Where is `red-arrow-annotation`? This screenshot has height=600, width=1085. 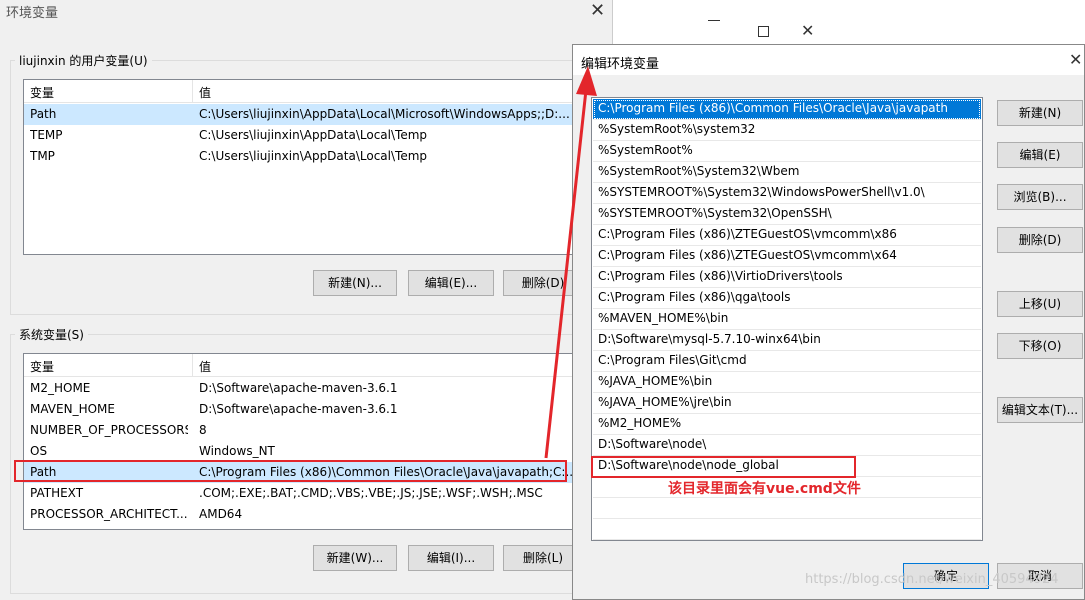 red-arrow-annotation is located at coordinates (570, 262).